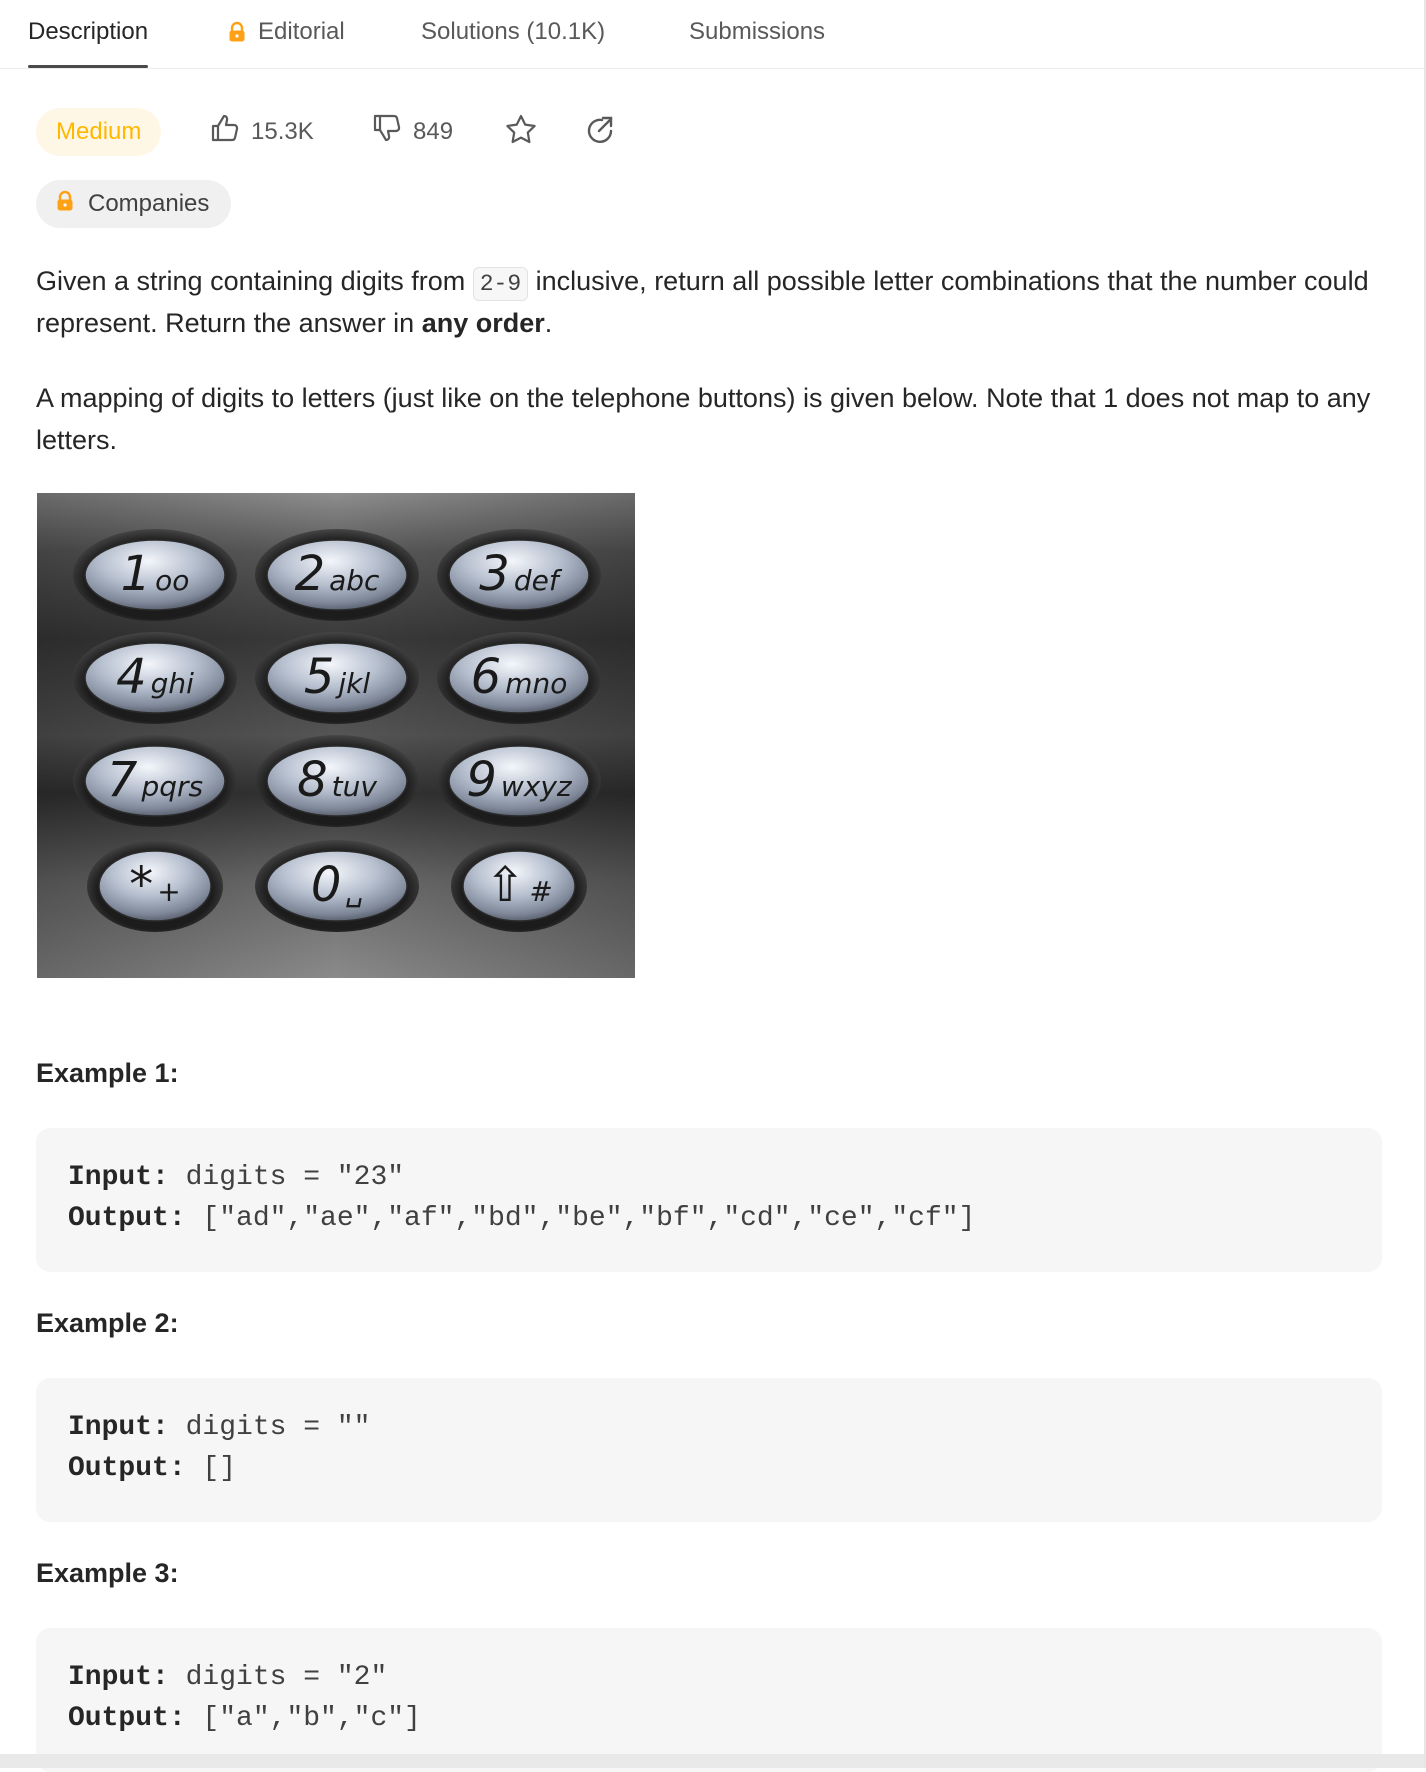 The width and height of the screenshot is (1426, 1772). Describe the element at coordinates (141, 885) in the screenshot. I see `keypad-digit: *` at that location.